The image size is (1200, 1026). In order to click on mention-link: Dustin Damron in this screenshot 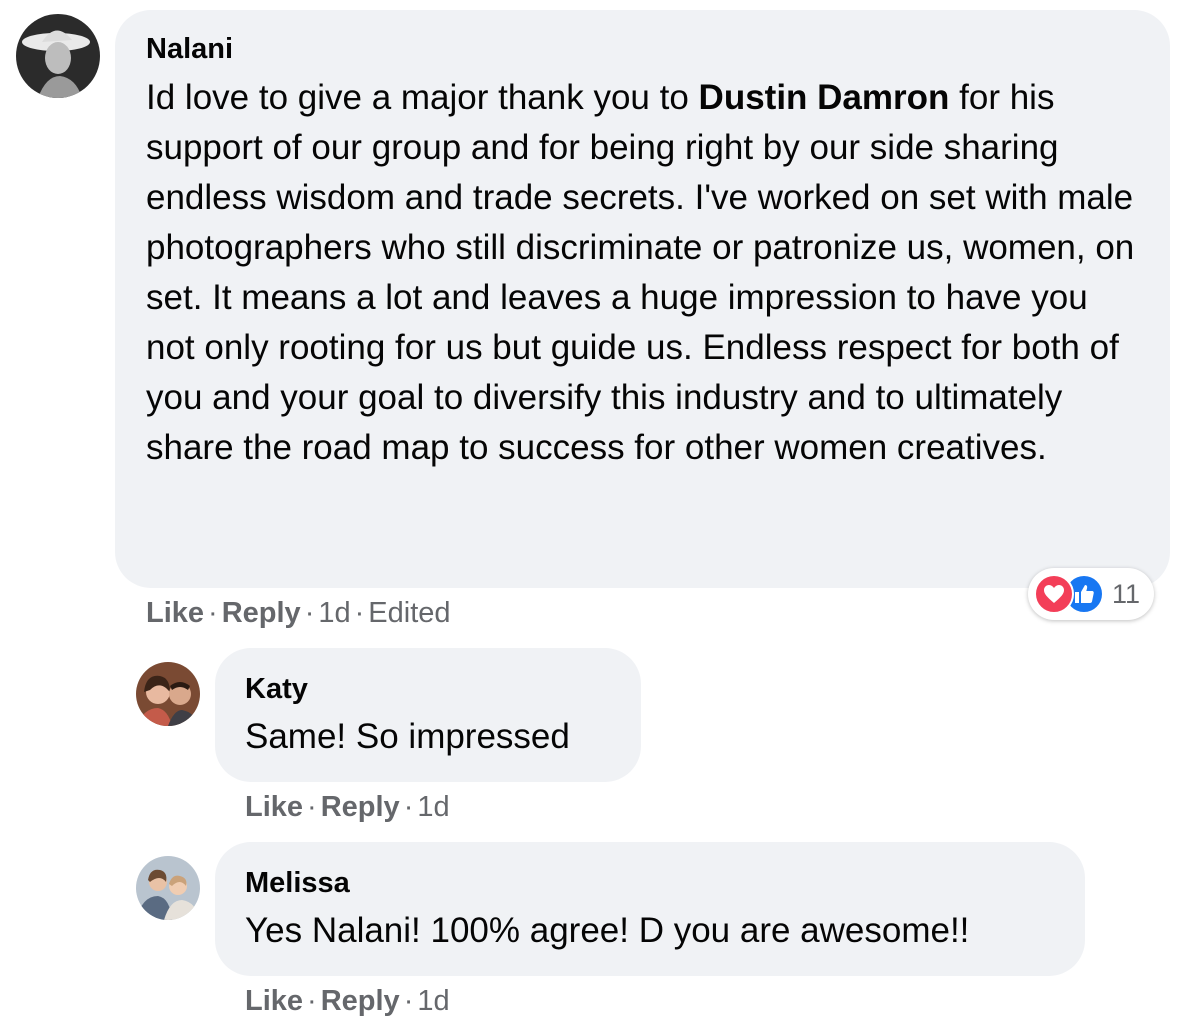, I will do `click(824, 97)`.